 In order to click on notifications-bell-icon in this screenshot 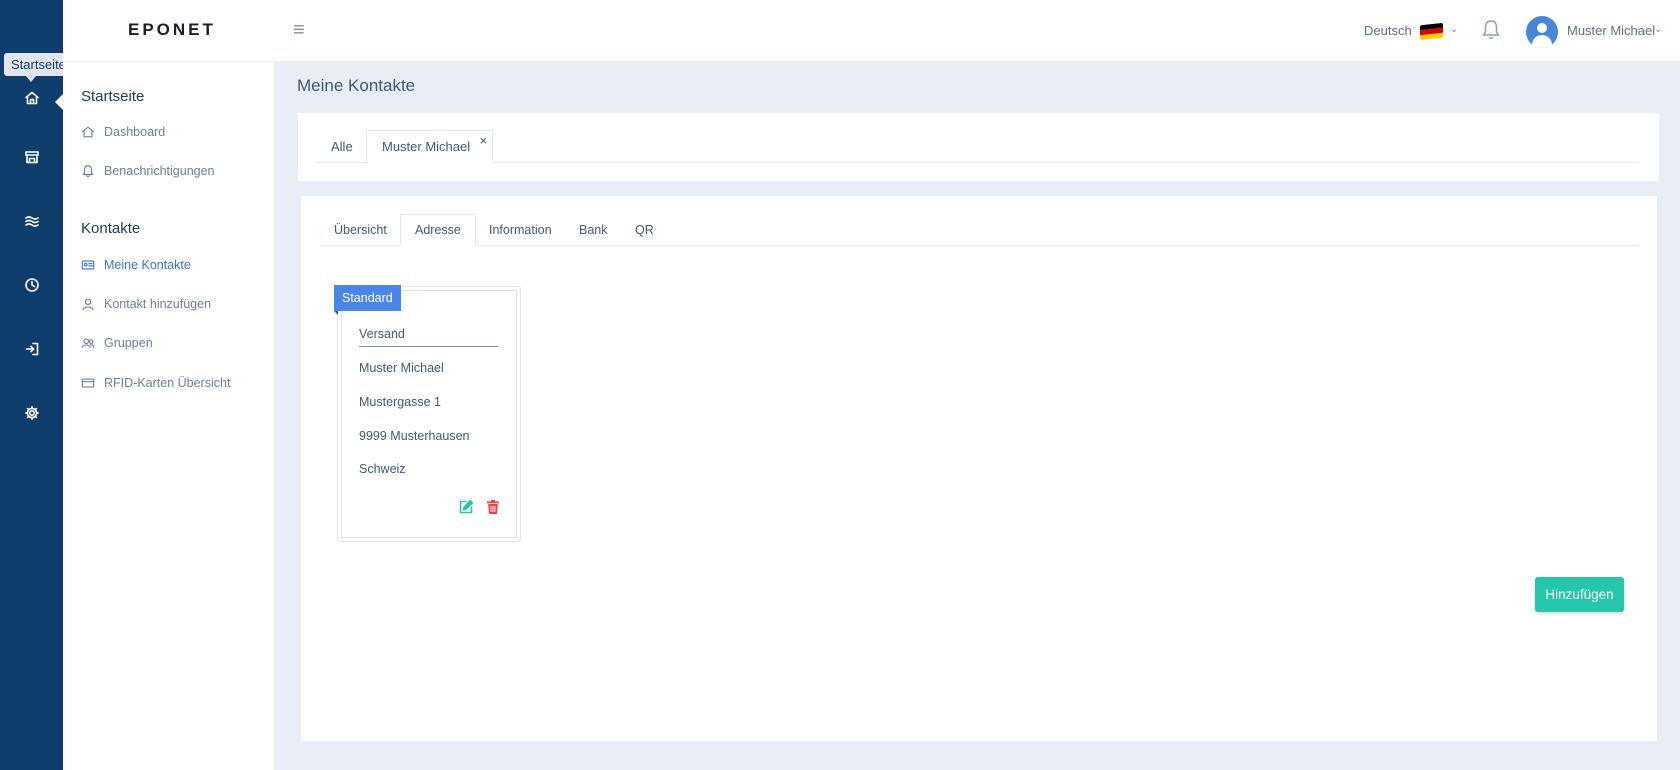, I will do `click(1491, 32)`.